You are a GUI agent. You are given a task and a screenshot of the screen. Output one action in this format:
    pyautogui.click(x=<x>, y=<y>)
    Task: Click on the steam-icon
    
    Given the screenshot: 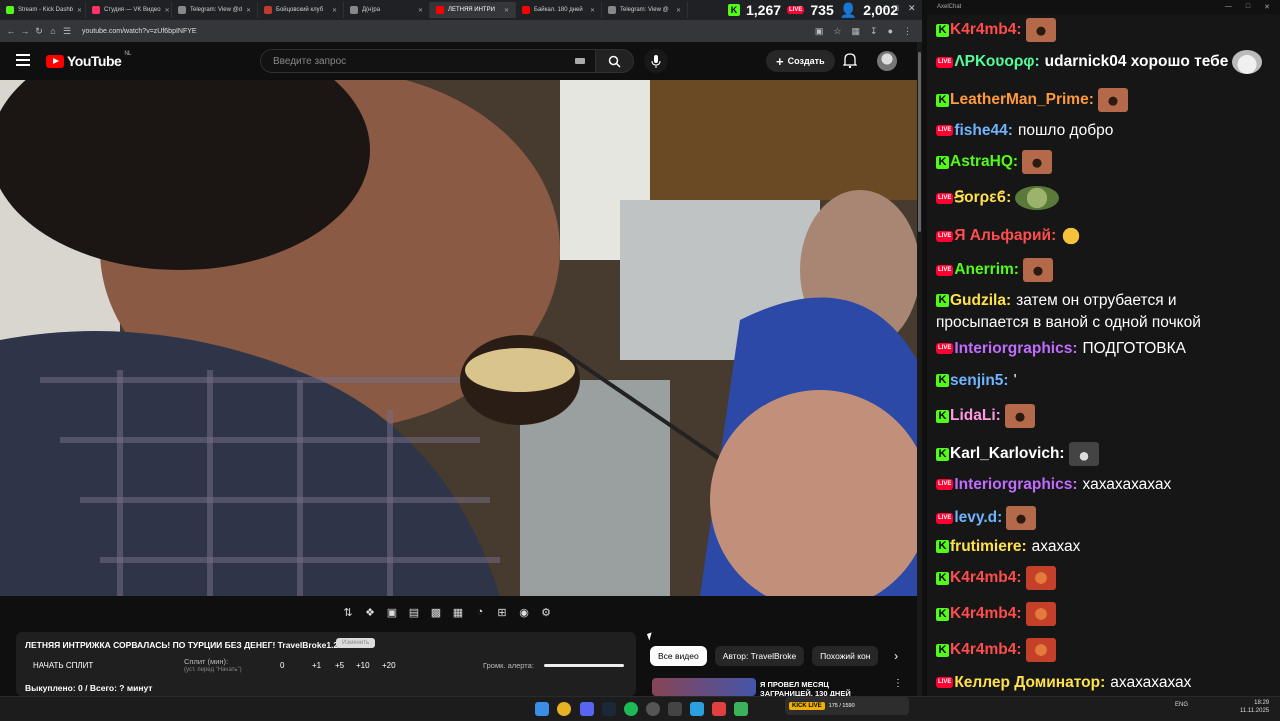 What is the action you would take?
    pyautogui.click(x=609, y=709)
    